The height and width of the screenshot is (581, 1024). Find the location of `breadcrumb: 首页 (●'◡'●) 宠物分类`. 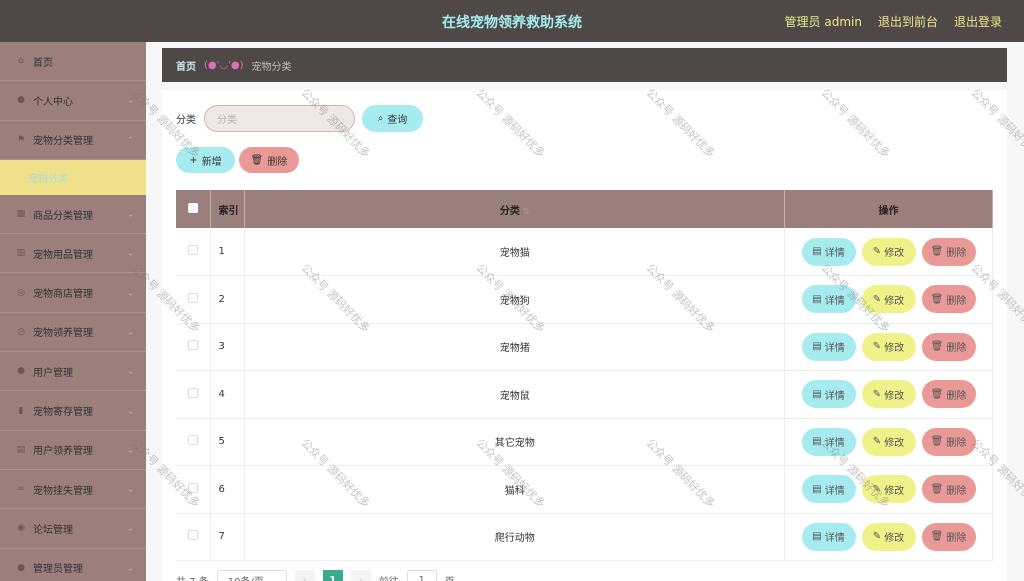

breadcrumb: 首页 (●'◡'●) 宠物分类 is located at coordinates (584, 65).